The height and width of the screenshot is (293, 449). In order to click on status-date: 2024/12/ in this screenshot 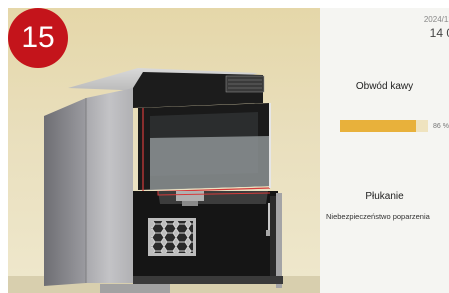, I will do `click(436, 19)`.